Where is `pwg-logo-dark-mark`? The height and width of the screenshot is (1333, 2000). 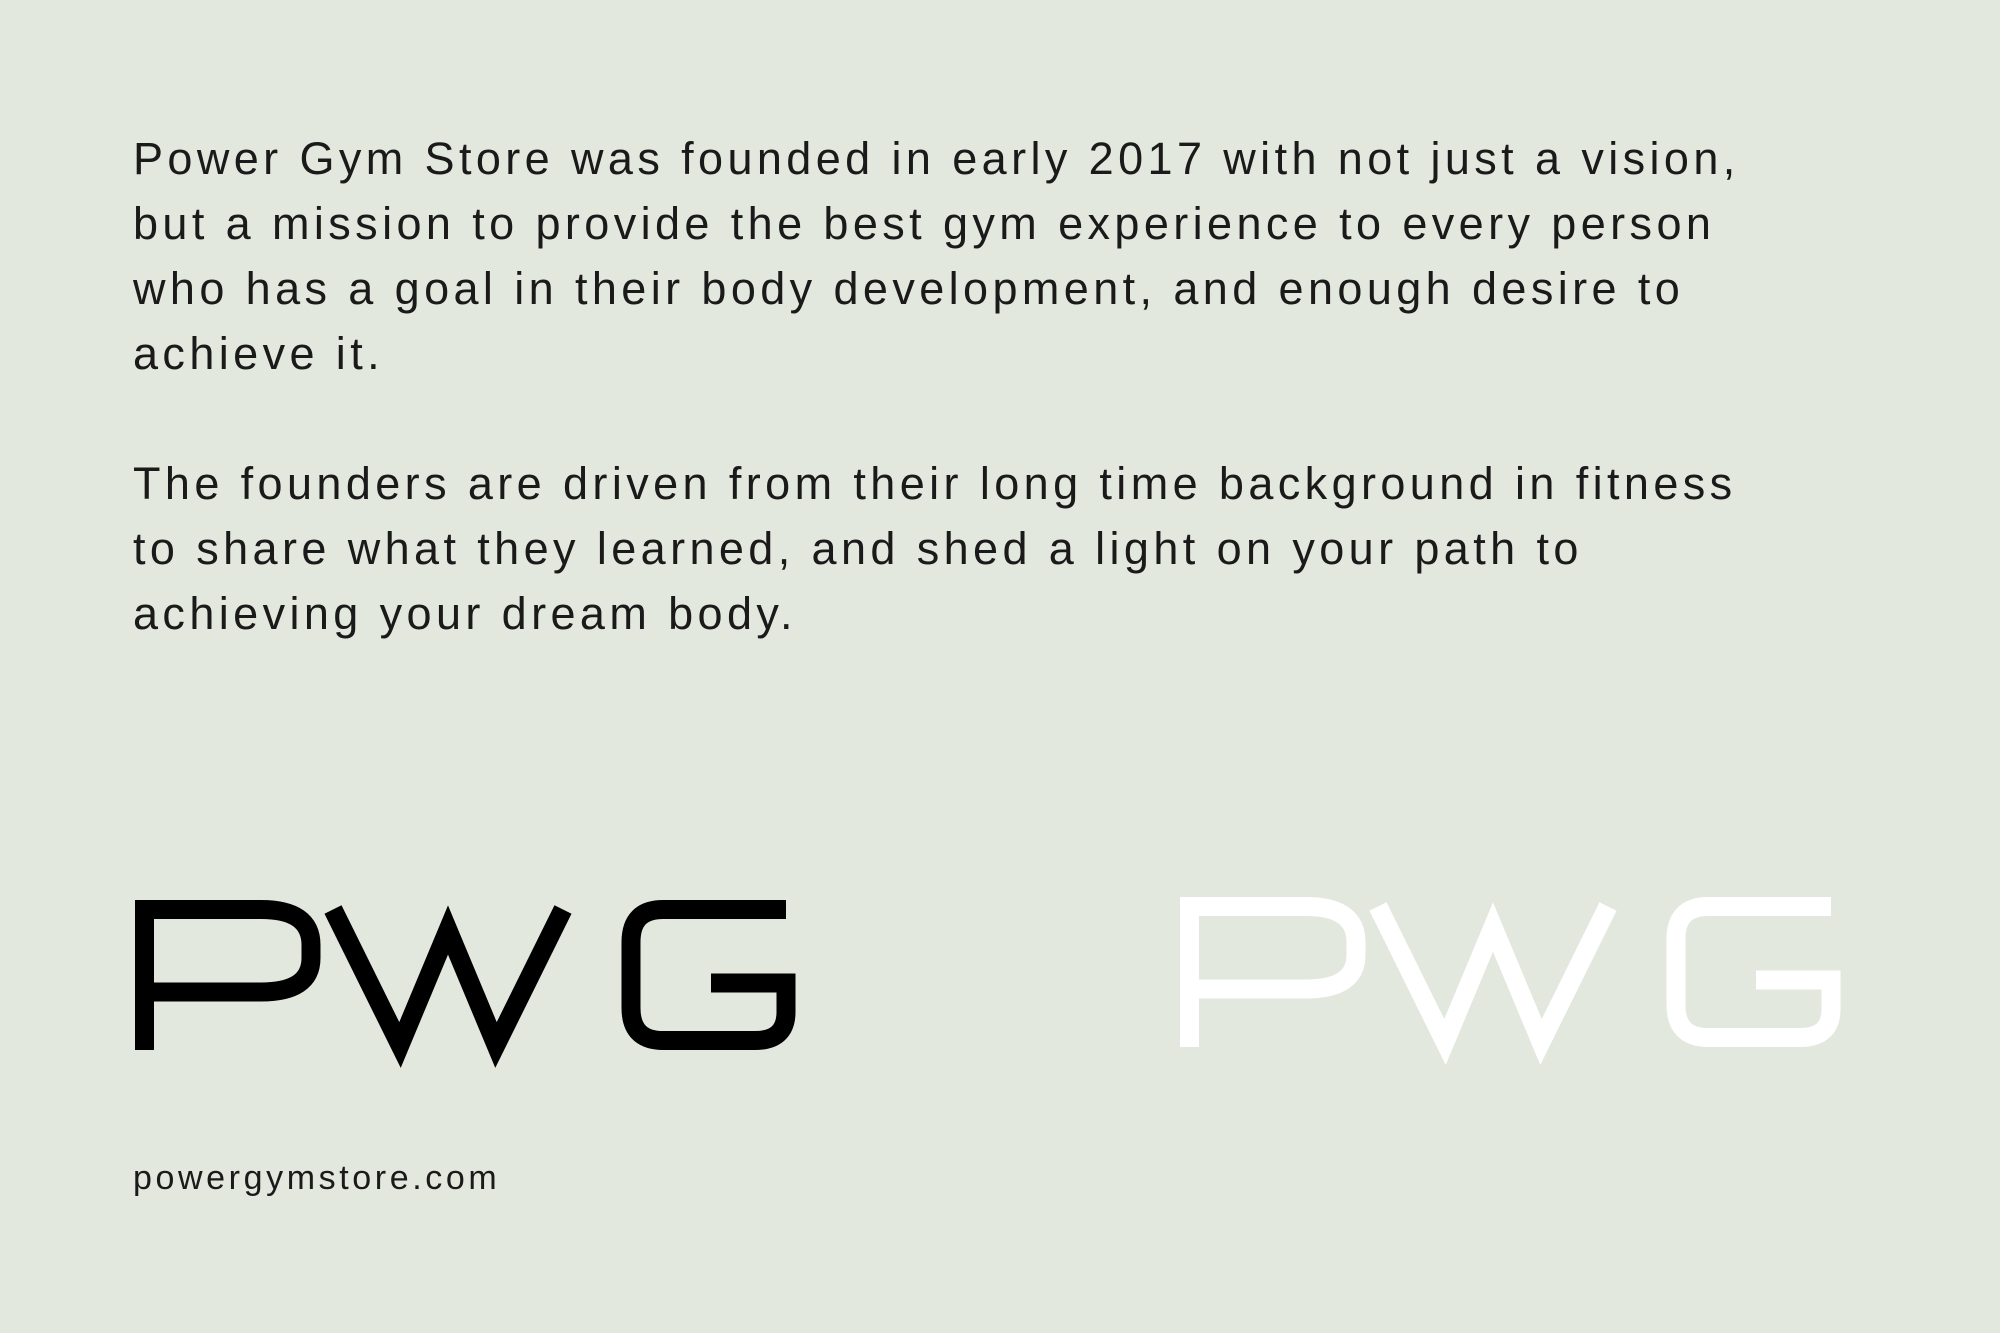
pwg-logo-dark-mark is located at coordinates (465, 984).